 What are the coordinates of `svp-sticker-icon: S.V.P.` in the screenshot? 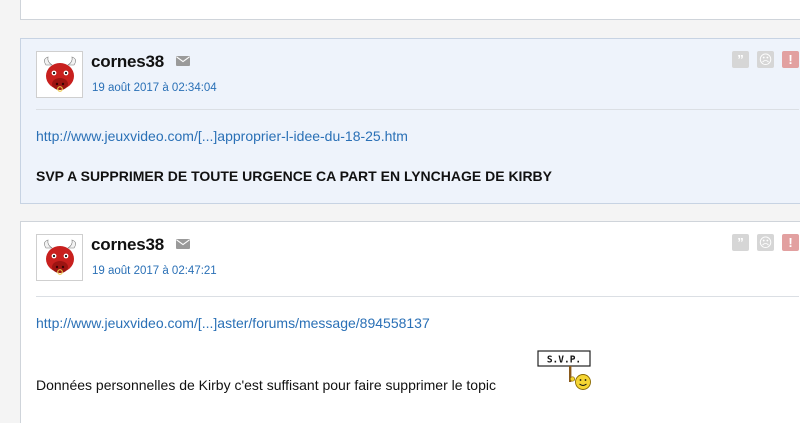 It's located at (564, 370).